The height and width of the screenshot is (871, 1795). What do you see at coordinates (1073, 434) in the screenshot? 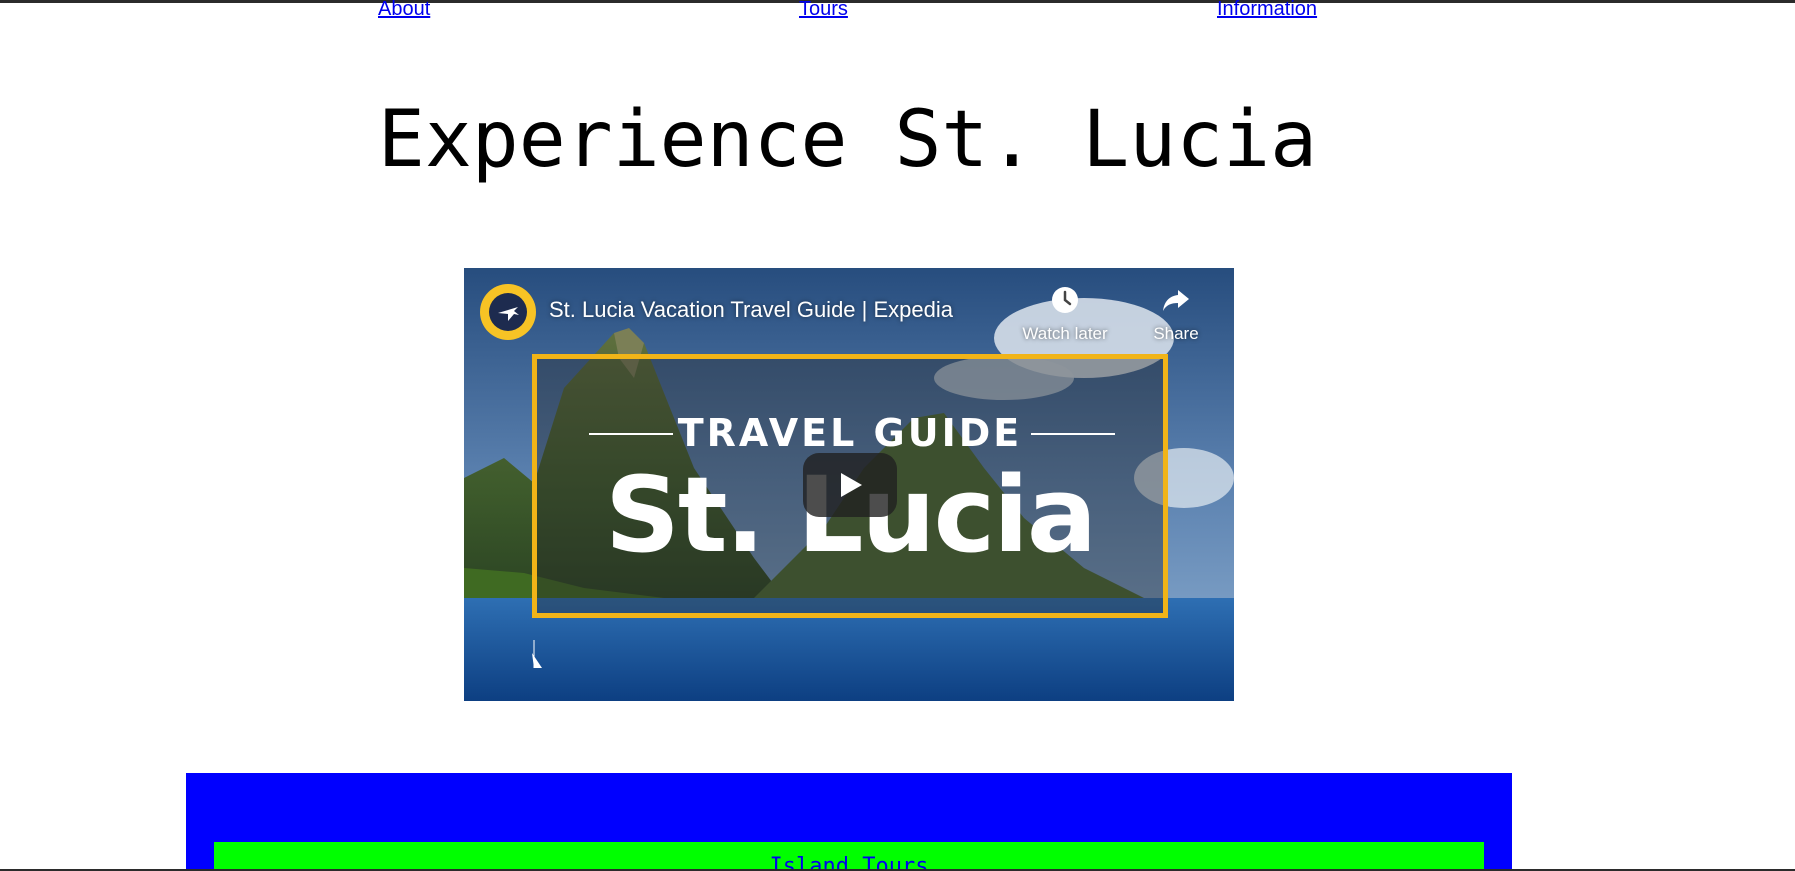
I see `guide-divider-right` at bounding box center [1073, 434].